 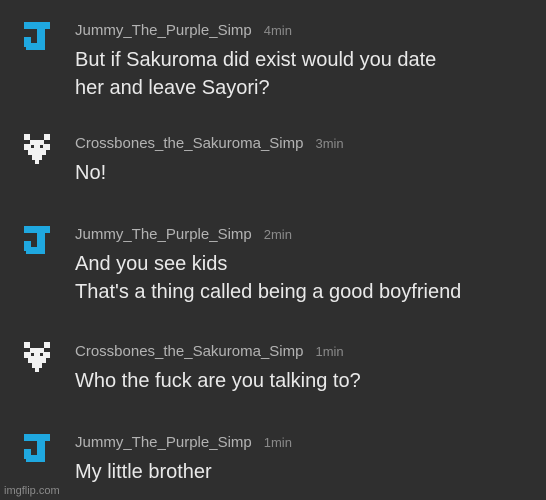 What do you see at coordinates (277, 30) in the screenshot?
I see `timestamp: 4min` at bounding box center [277, 30].